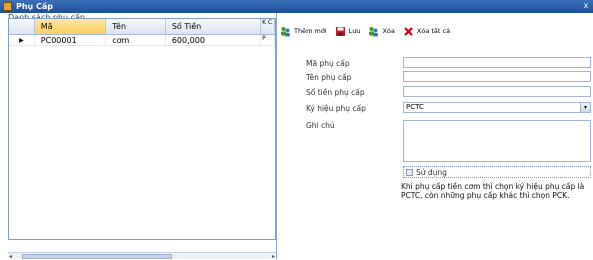 Image resolution: width=593 pixels, height=260 pixels. What do you see at coordinates (136, 40) in the screenshot?
I see `cell-ten: cơm` at bounding box center [136, 40].